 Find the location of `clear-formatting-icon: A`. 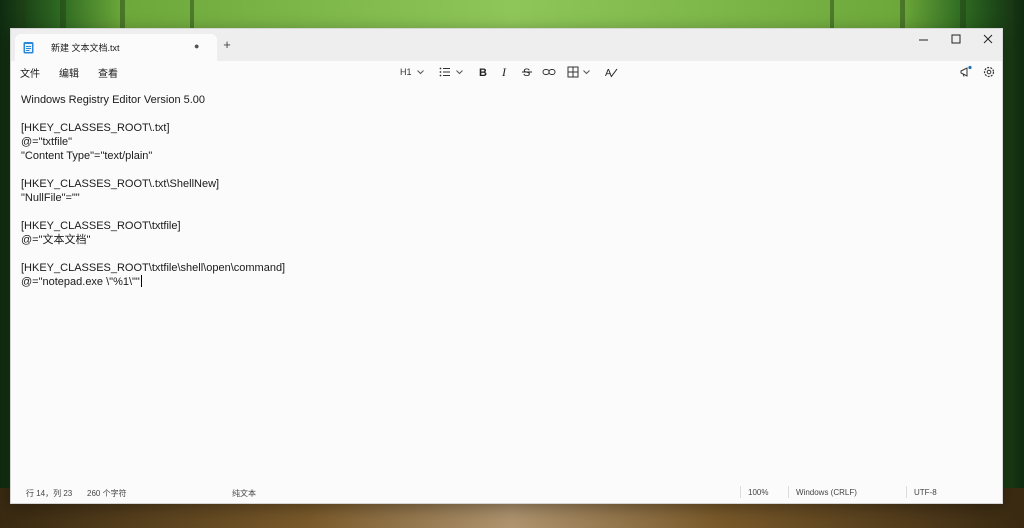

clear-formatting-icon: A is located at coordinates (611, 73).